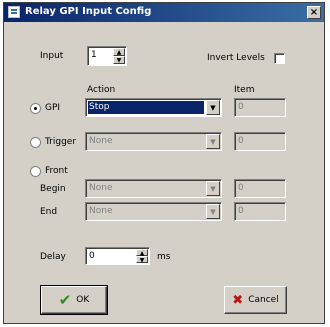 Image resolution: width=330 pixels, height=327 pixels. I want to click on close-button: ×, so click(314, 12).